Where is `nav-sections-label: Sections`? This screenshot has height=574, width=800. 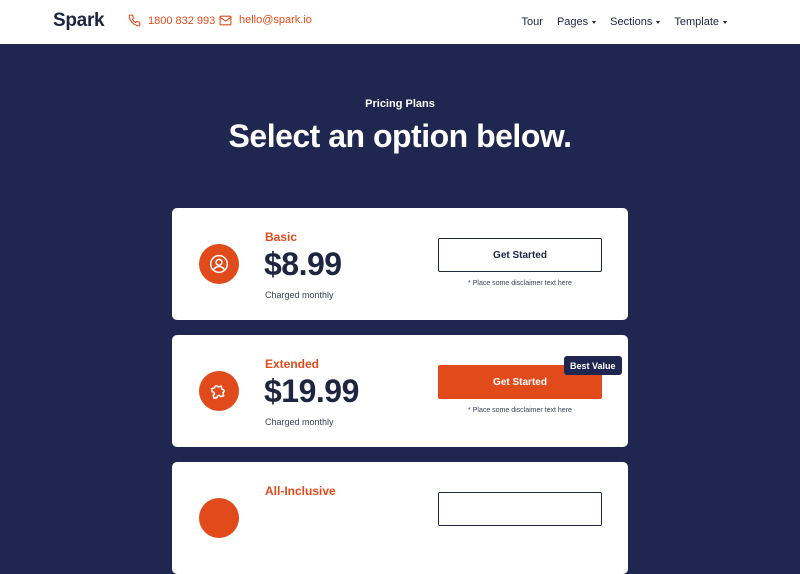 nav-sections-label: Sections is located at coordinates (631, 22).